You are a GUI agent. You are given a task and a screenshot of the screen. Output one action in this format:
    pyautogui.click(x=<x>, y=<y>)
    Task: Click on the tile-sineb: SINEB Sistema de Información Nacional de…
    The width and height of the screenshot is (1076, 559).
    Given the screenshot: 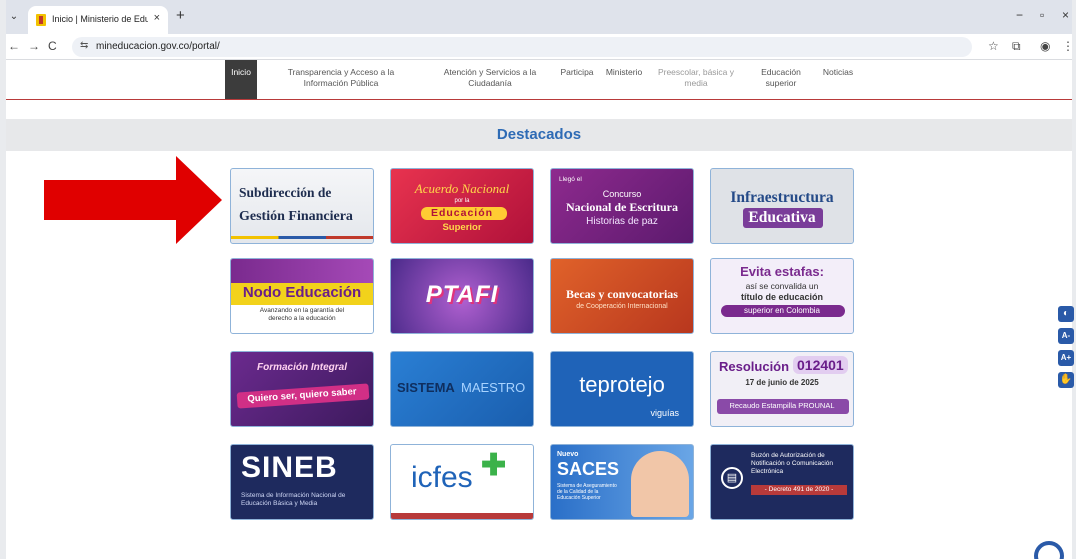 What is the action you would take?
    pyautogui.click(x=302, y=482)
    